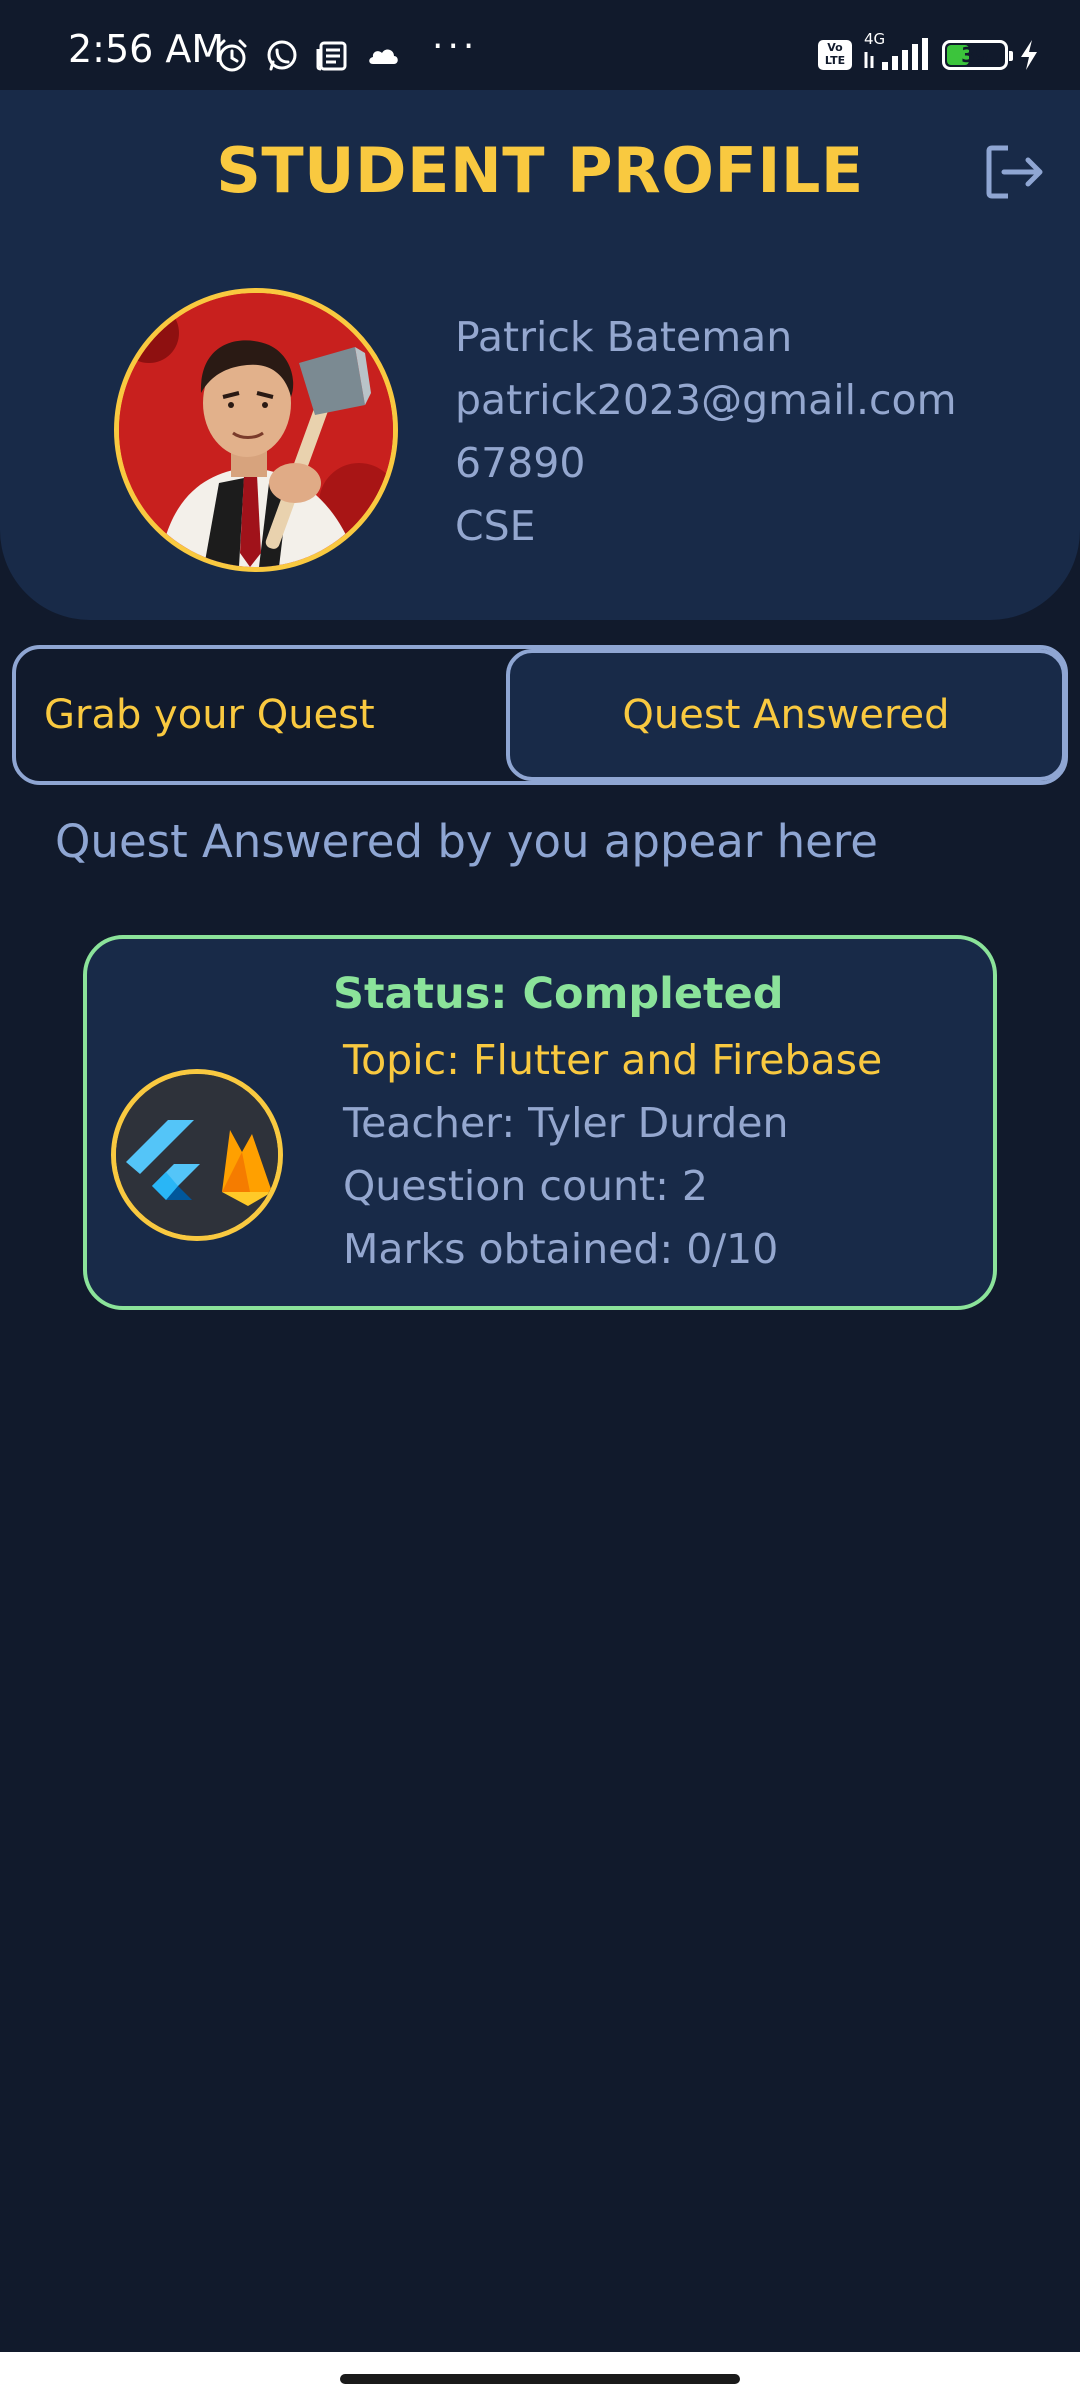  I want to click on tab-quest-answered: Quest Answered, so click(786, 715).